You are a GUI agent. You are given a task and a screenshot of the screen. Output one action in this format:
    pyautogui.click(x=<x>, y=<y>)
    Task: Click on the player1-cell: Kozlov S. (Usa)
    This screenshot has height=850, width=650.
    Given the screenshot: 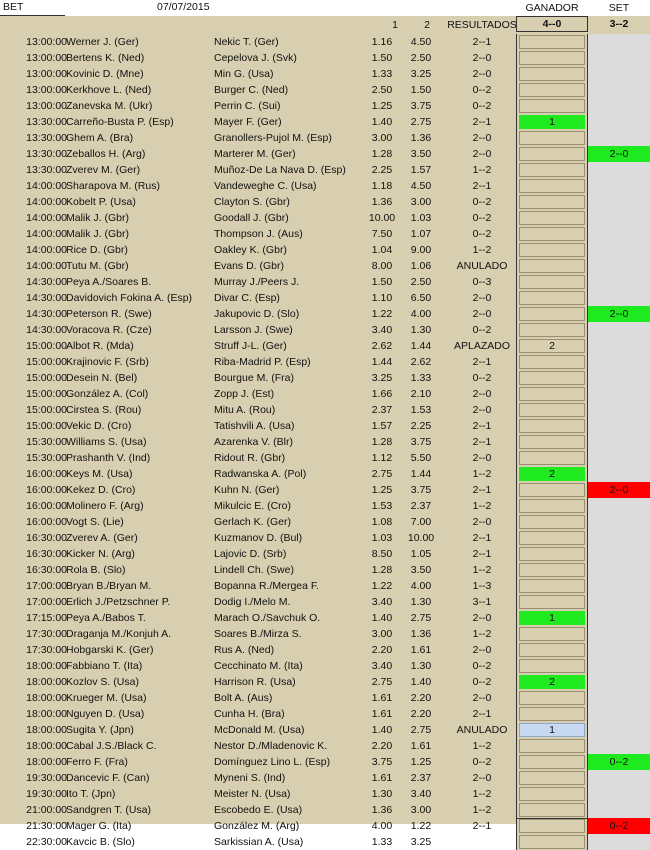 What is the action you would take?
    pyautogui.click(x=138, y=682)
    